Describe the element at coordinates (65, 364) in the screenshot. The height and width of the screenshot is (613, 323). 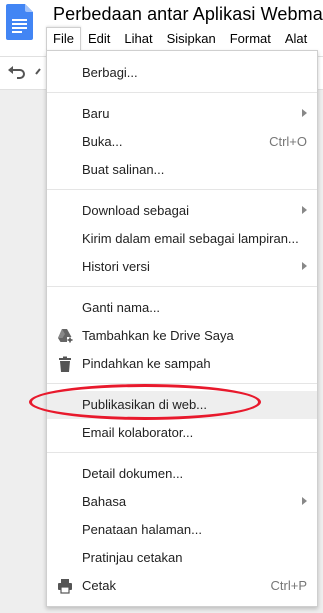
I see `trash-icon` at that location.